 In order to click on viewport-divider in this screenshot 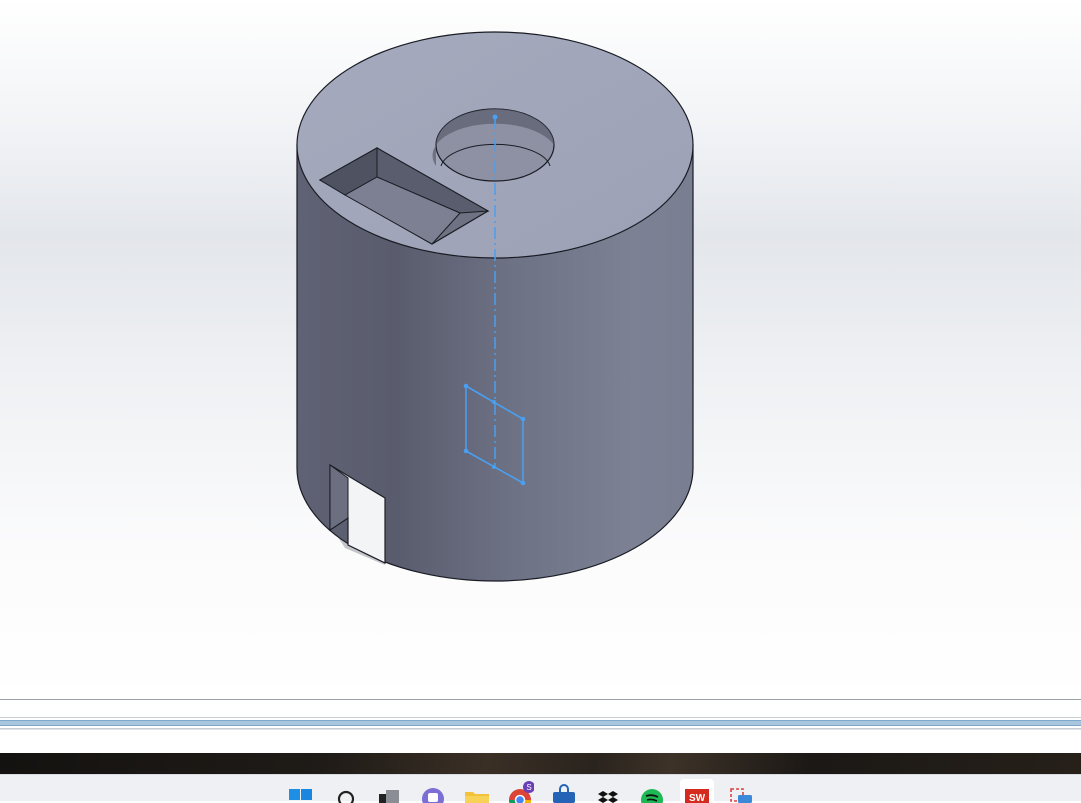, I will do `click(540, 699)`.